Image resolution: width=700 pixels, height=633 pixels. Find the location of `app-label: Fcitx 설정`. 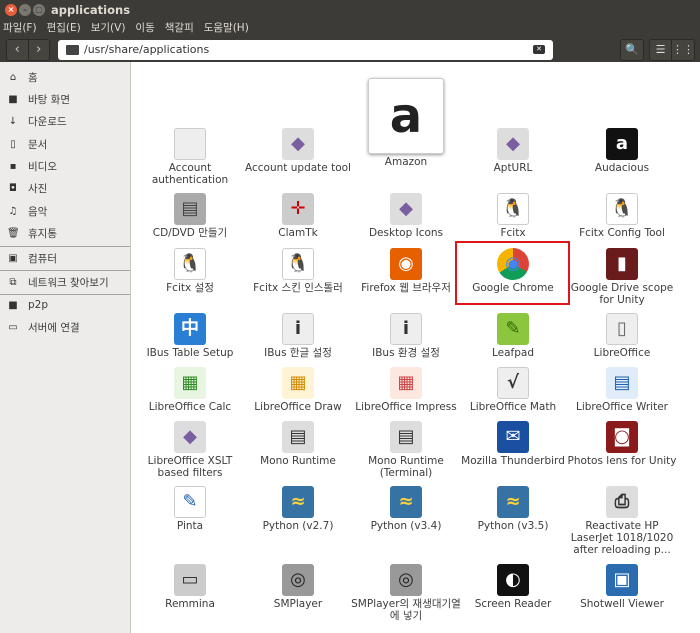

app-label: Fcitx 설정 is located at coordinates (190, 288).